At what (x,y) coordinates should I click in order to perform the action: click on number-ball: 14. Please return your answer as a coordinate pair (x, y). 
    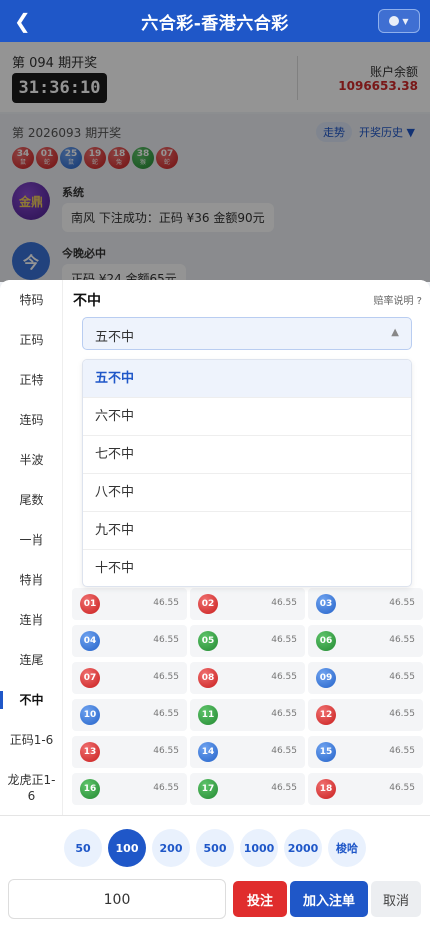
    Looking at the image, I should click on (208, 752).